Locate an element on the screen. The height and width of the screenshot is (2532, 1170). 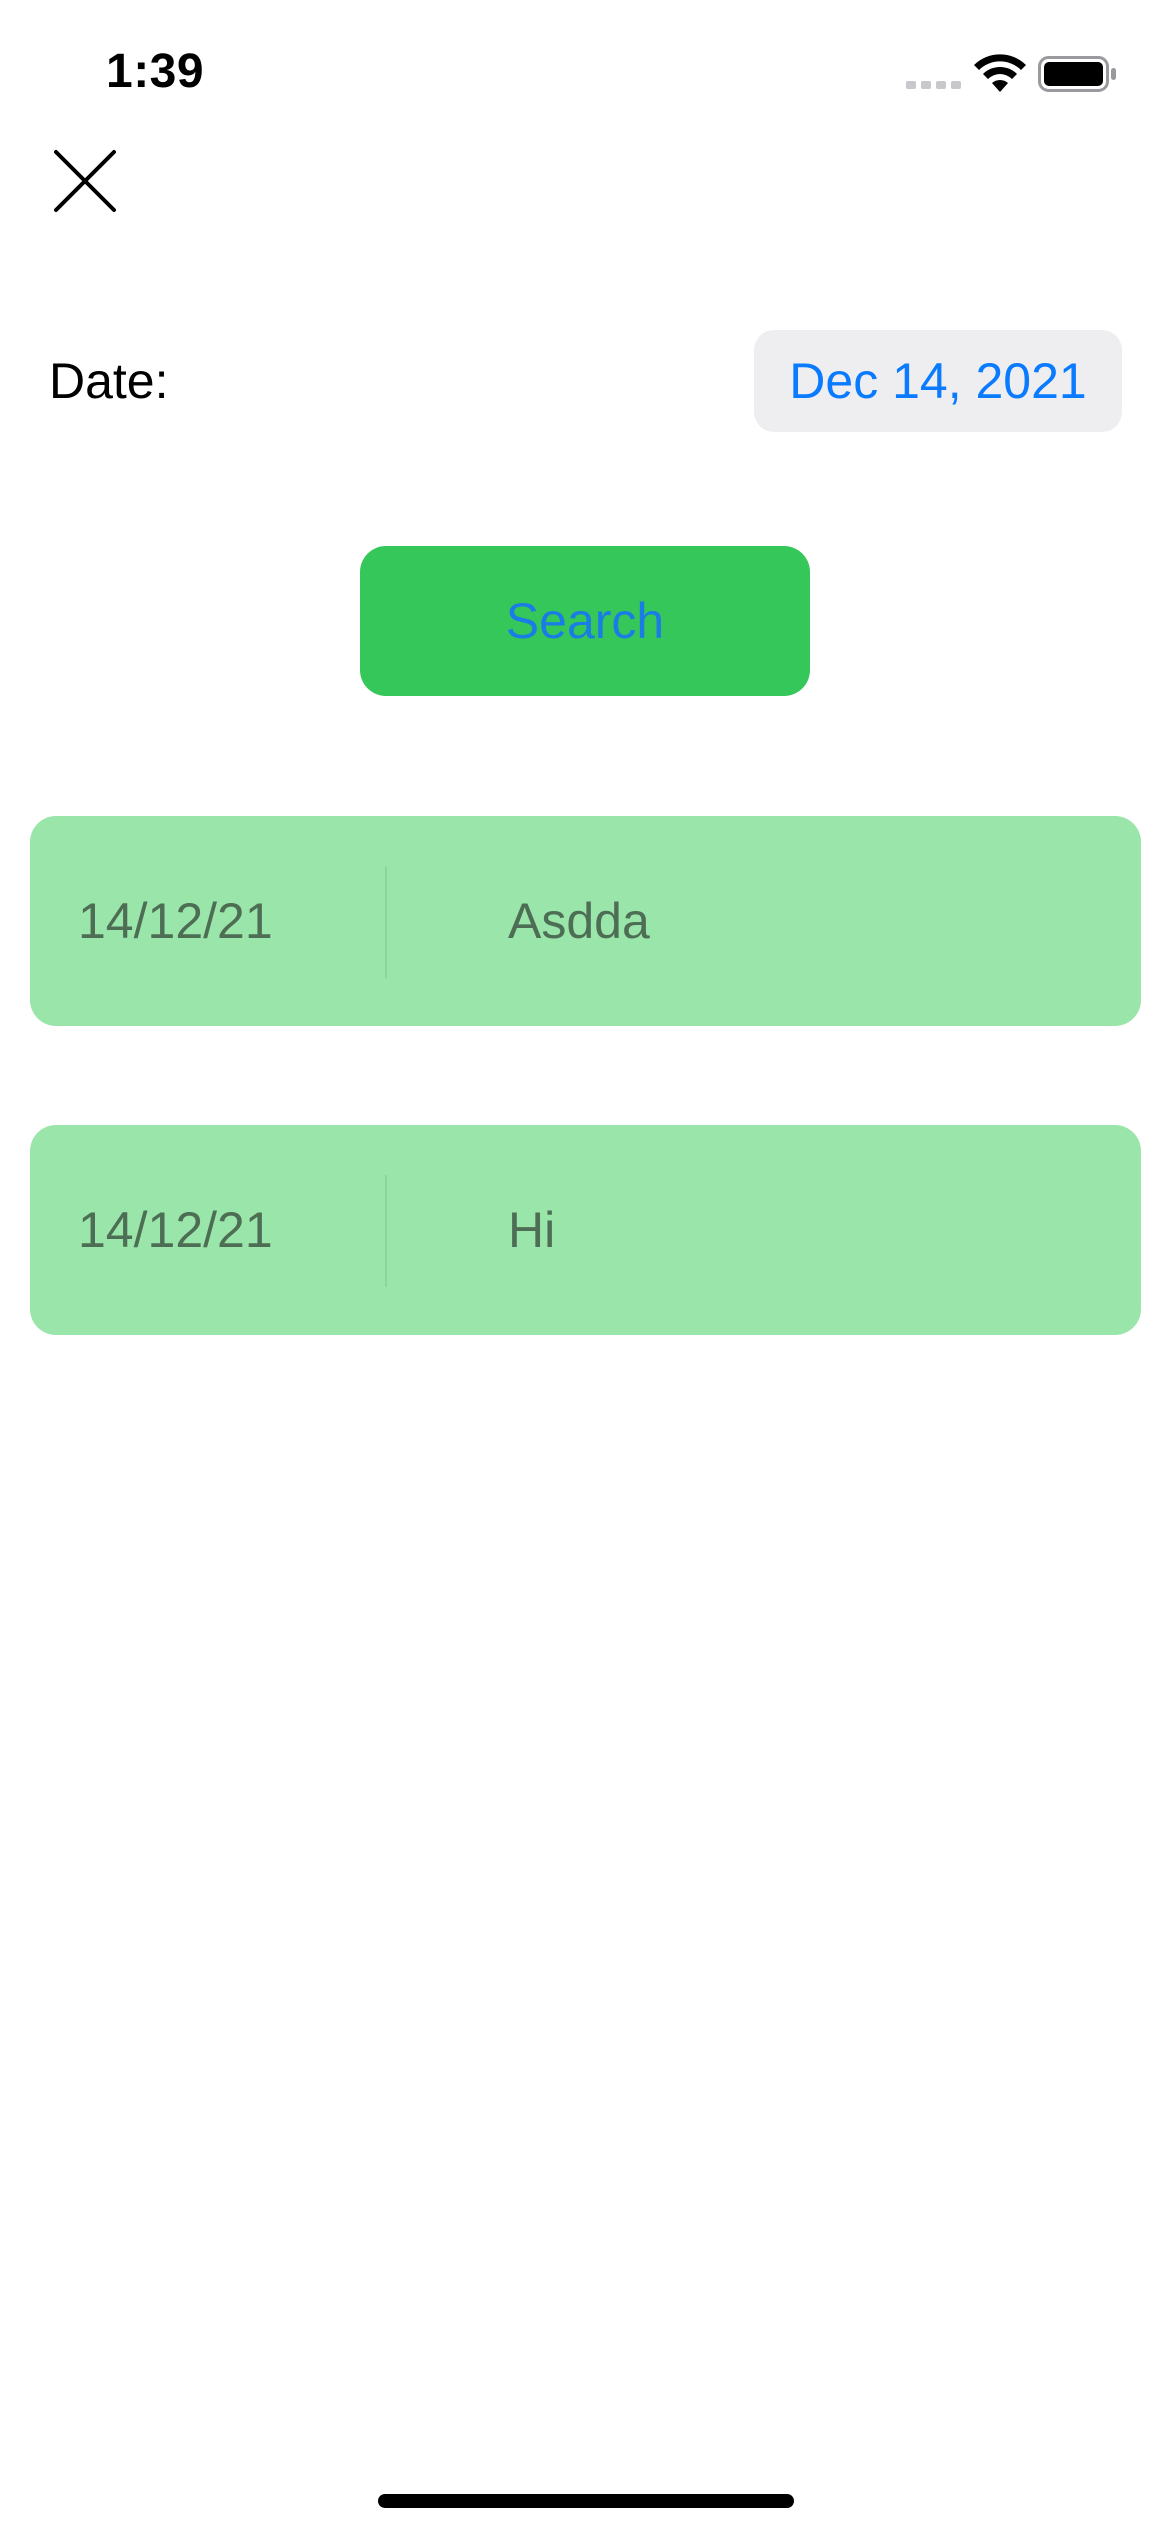
wifi-icon is located at coordinates (1000, 73).